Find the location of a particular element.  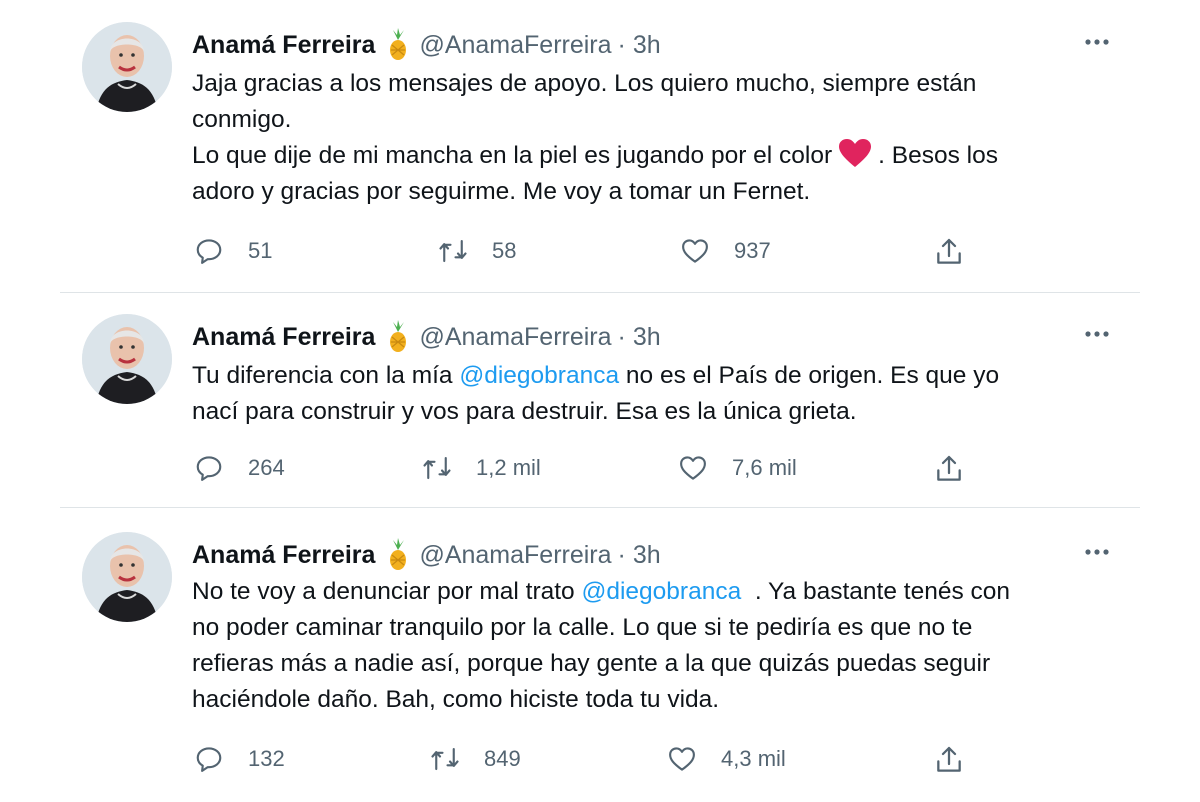

text-segment: Tu diferencia con la mía is located at coordinates (326, 375).